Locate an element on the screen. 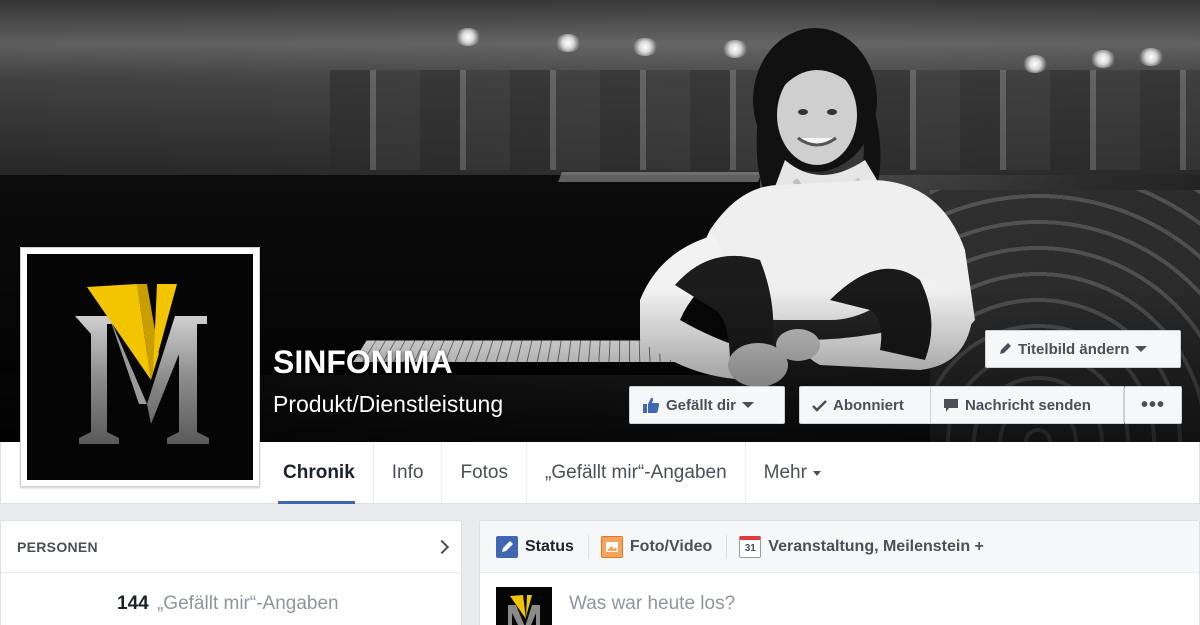 Image resolution: width=1200 pixels, height=625 pixels. more-options-button: ••• is located at coordinates (1153, 405).